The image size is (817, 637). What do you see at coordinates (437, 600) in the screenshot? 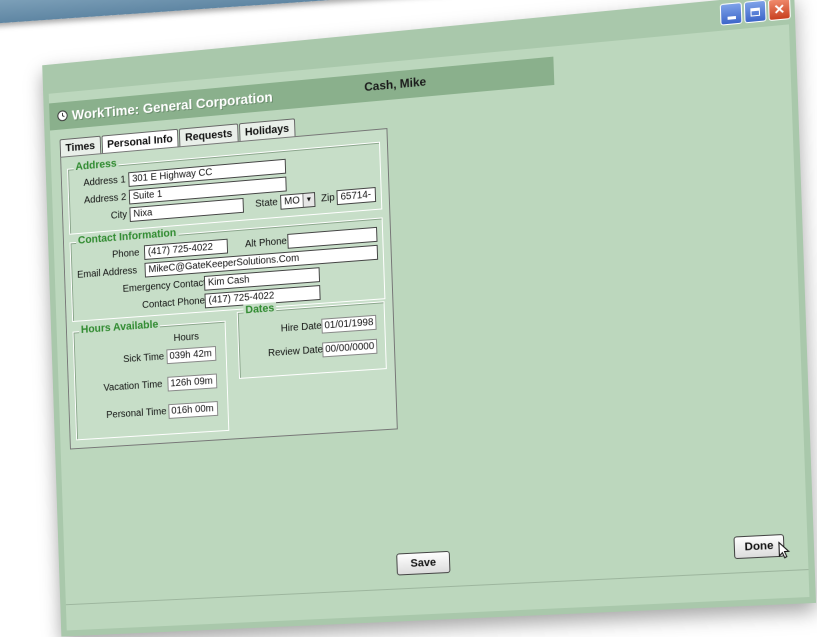
I see `status-bar` at bounding box center [437, 600].